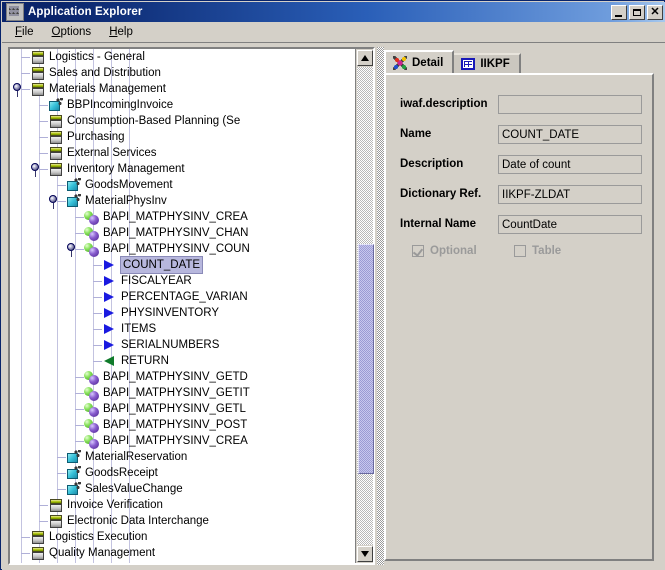 The width and height of the screenshot is (665, 570). What do you see at coordinates (24, 32) in the screenshot?
I see `menu-item-file: File` at bounding box center [24, 32].